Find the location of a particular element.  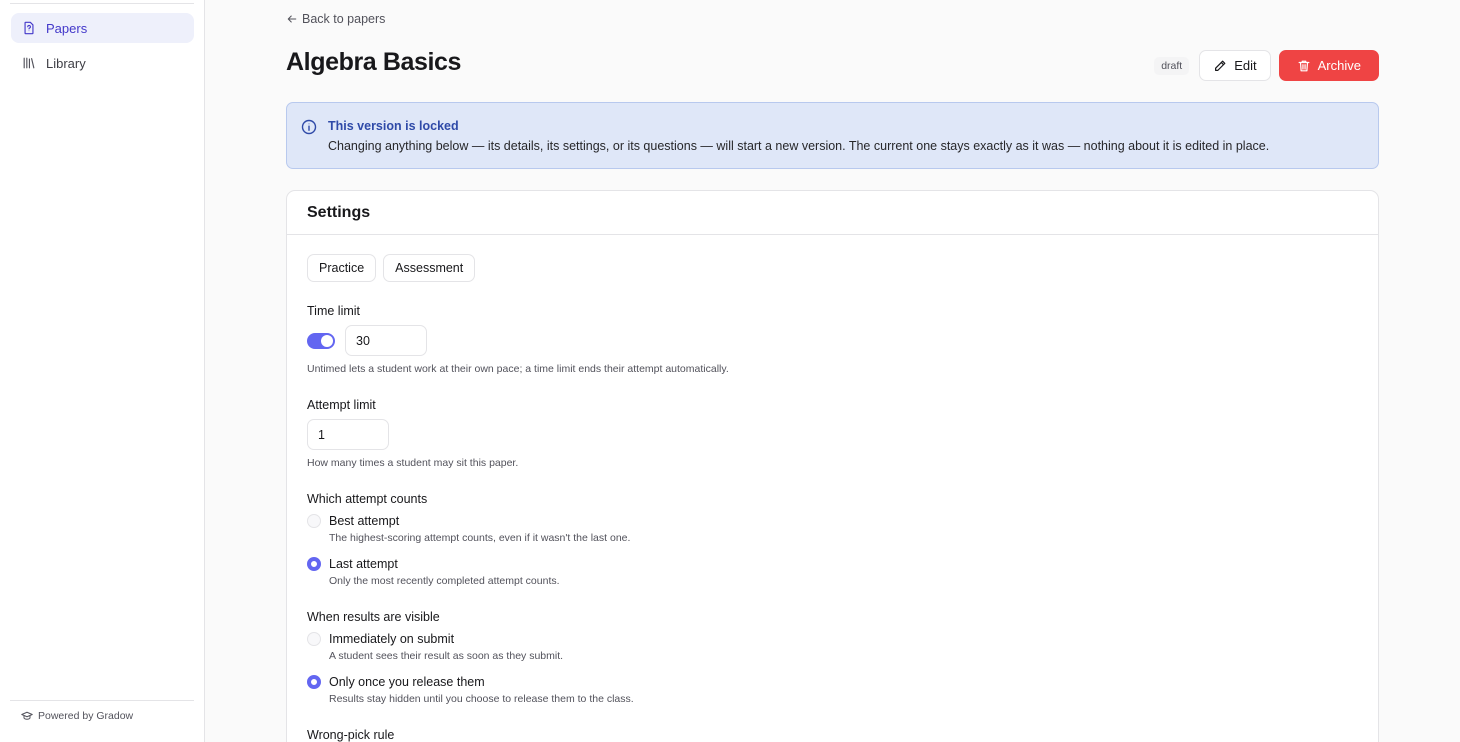

alert-title: This version is locked is located at coordinates (393, 126).